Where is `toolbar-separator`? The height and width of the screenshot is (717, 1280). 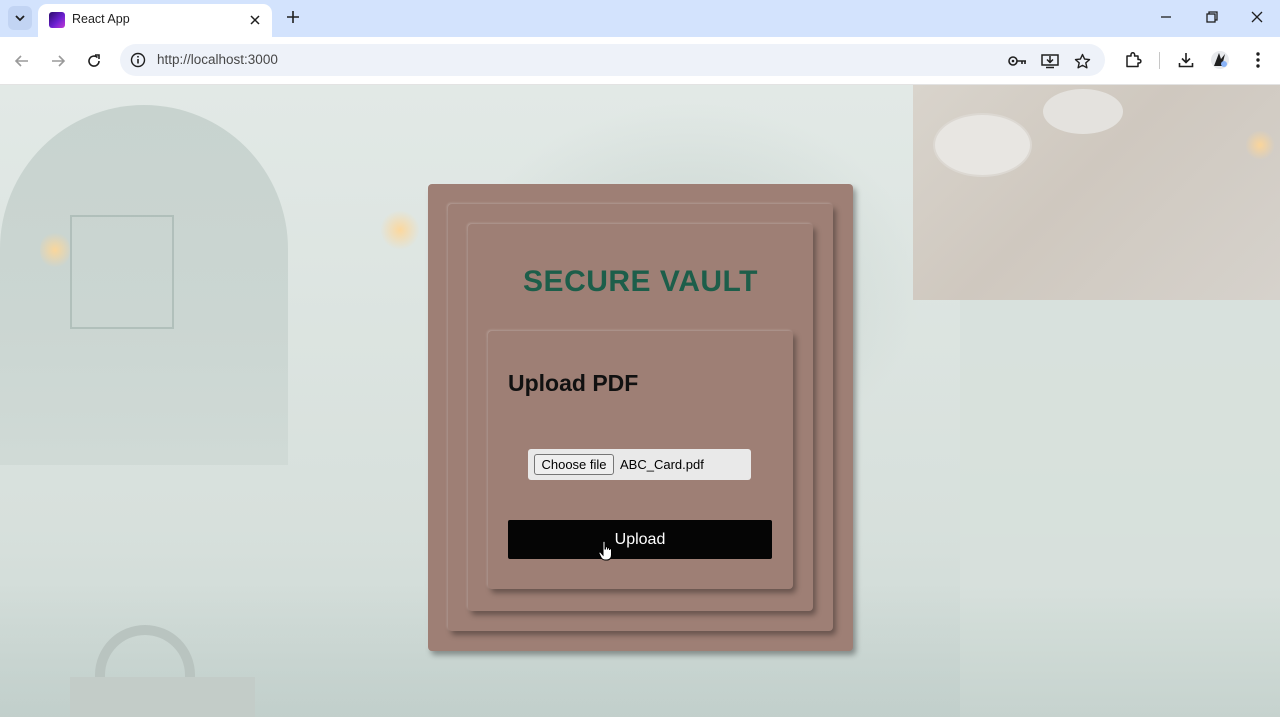 toolbar-separator is located at coordinates (1159, 60).